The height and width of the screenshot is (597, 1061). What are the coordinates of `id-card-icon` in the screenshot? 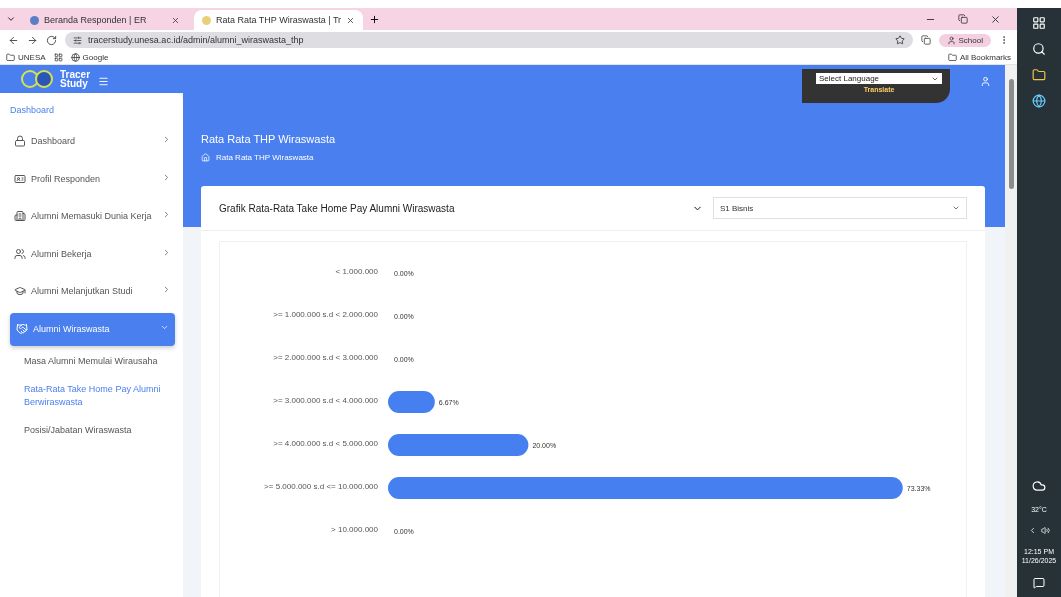 It's located at (20, 178).